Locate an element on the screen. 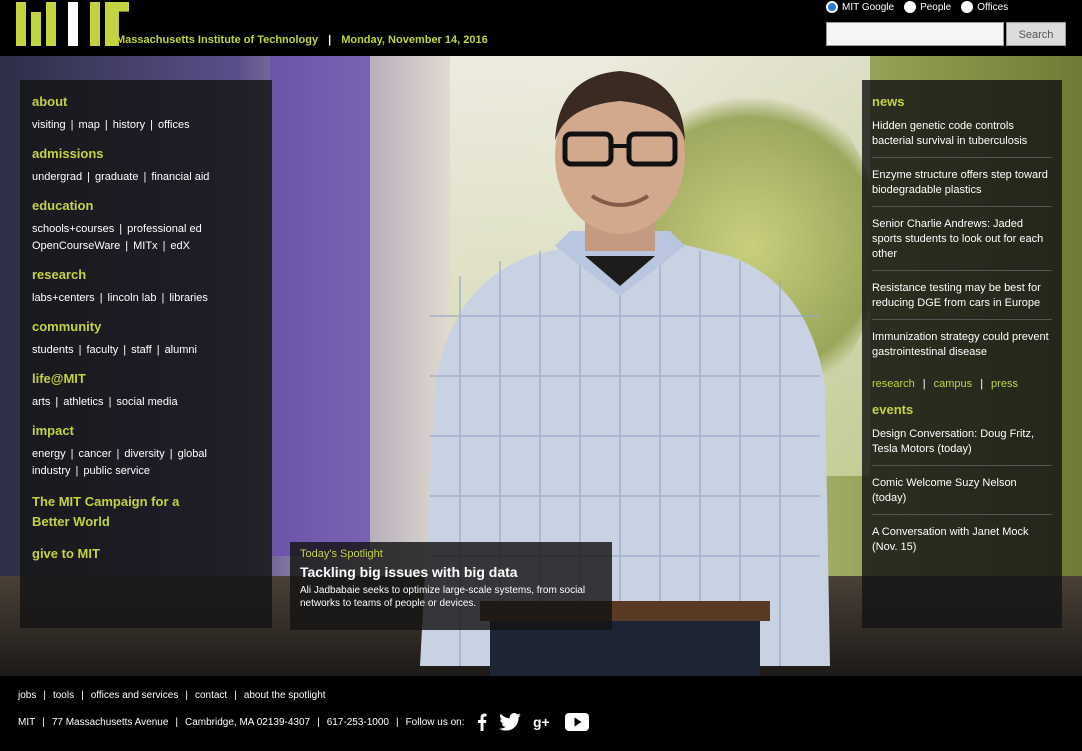 This screenshot has height=751, width=1082. link-labs-centers: labs+centers is located at coordinates (63, 298).